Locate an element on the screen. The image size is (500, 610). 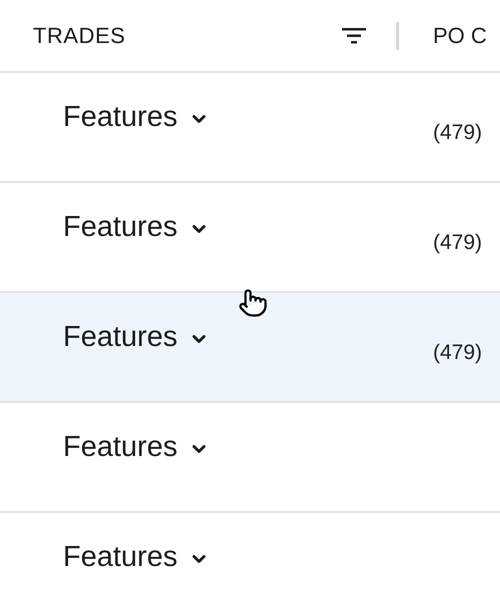
column-header: PO C is located at coordinates (460, 36).